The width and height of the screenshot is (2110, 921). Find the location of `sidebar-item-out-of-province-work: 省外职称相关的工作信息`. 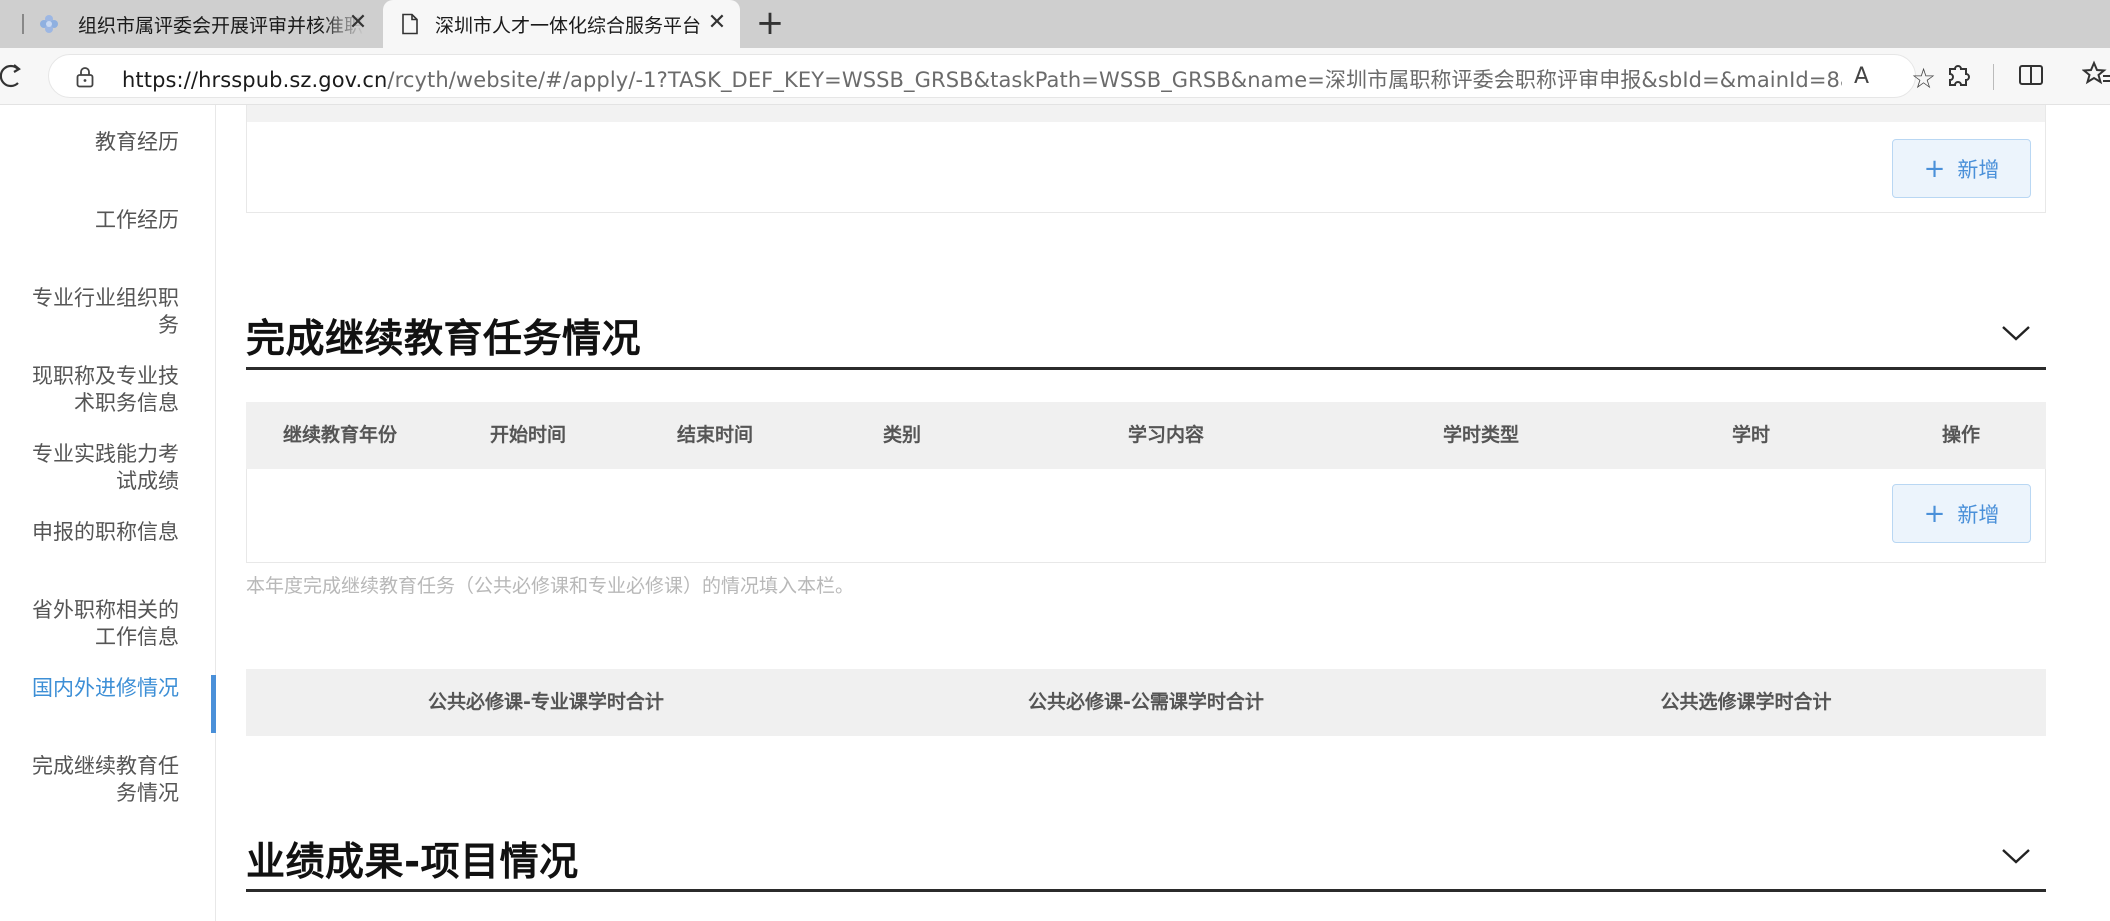

sidebar-item-out-of-province-work: 省外职称相关的工作信息 is located at coordinates (99, 624).